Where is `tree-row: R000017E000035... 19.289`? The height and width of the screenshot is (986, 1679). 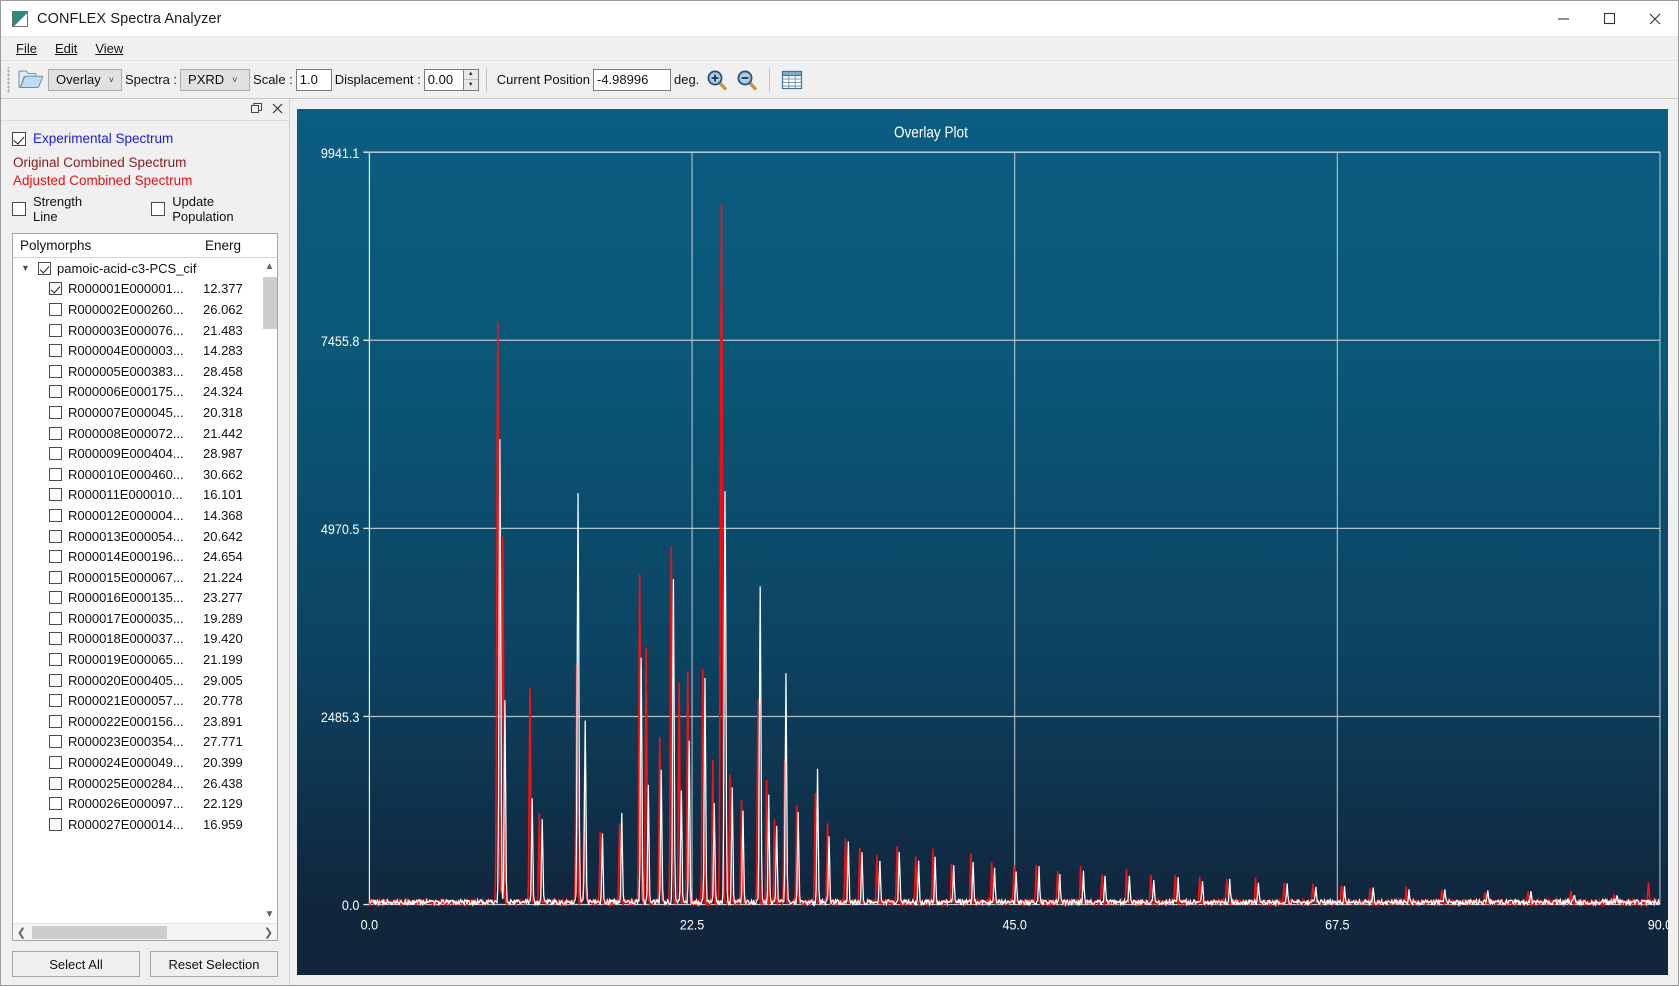
tree-row: R000017E000035... 19.289 is located at coordinates (145, 618).